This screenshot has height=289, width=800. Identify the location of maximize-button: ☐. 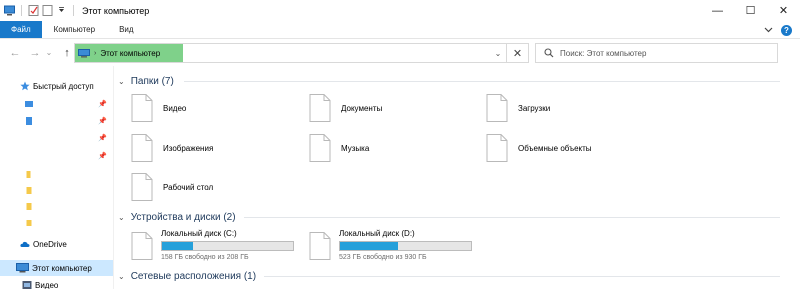
(750, 10).